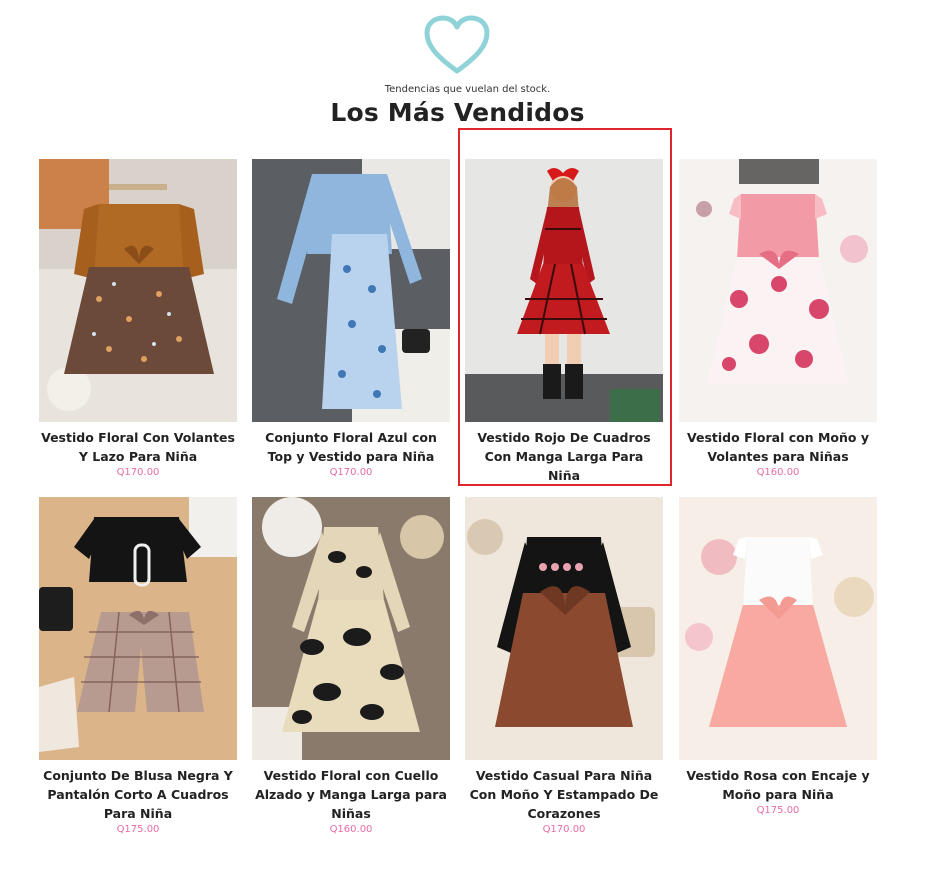  I want to click on section-title: Los Más Vendidos, so click(457, 112).